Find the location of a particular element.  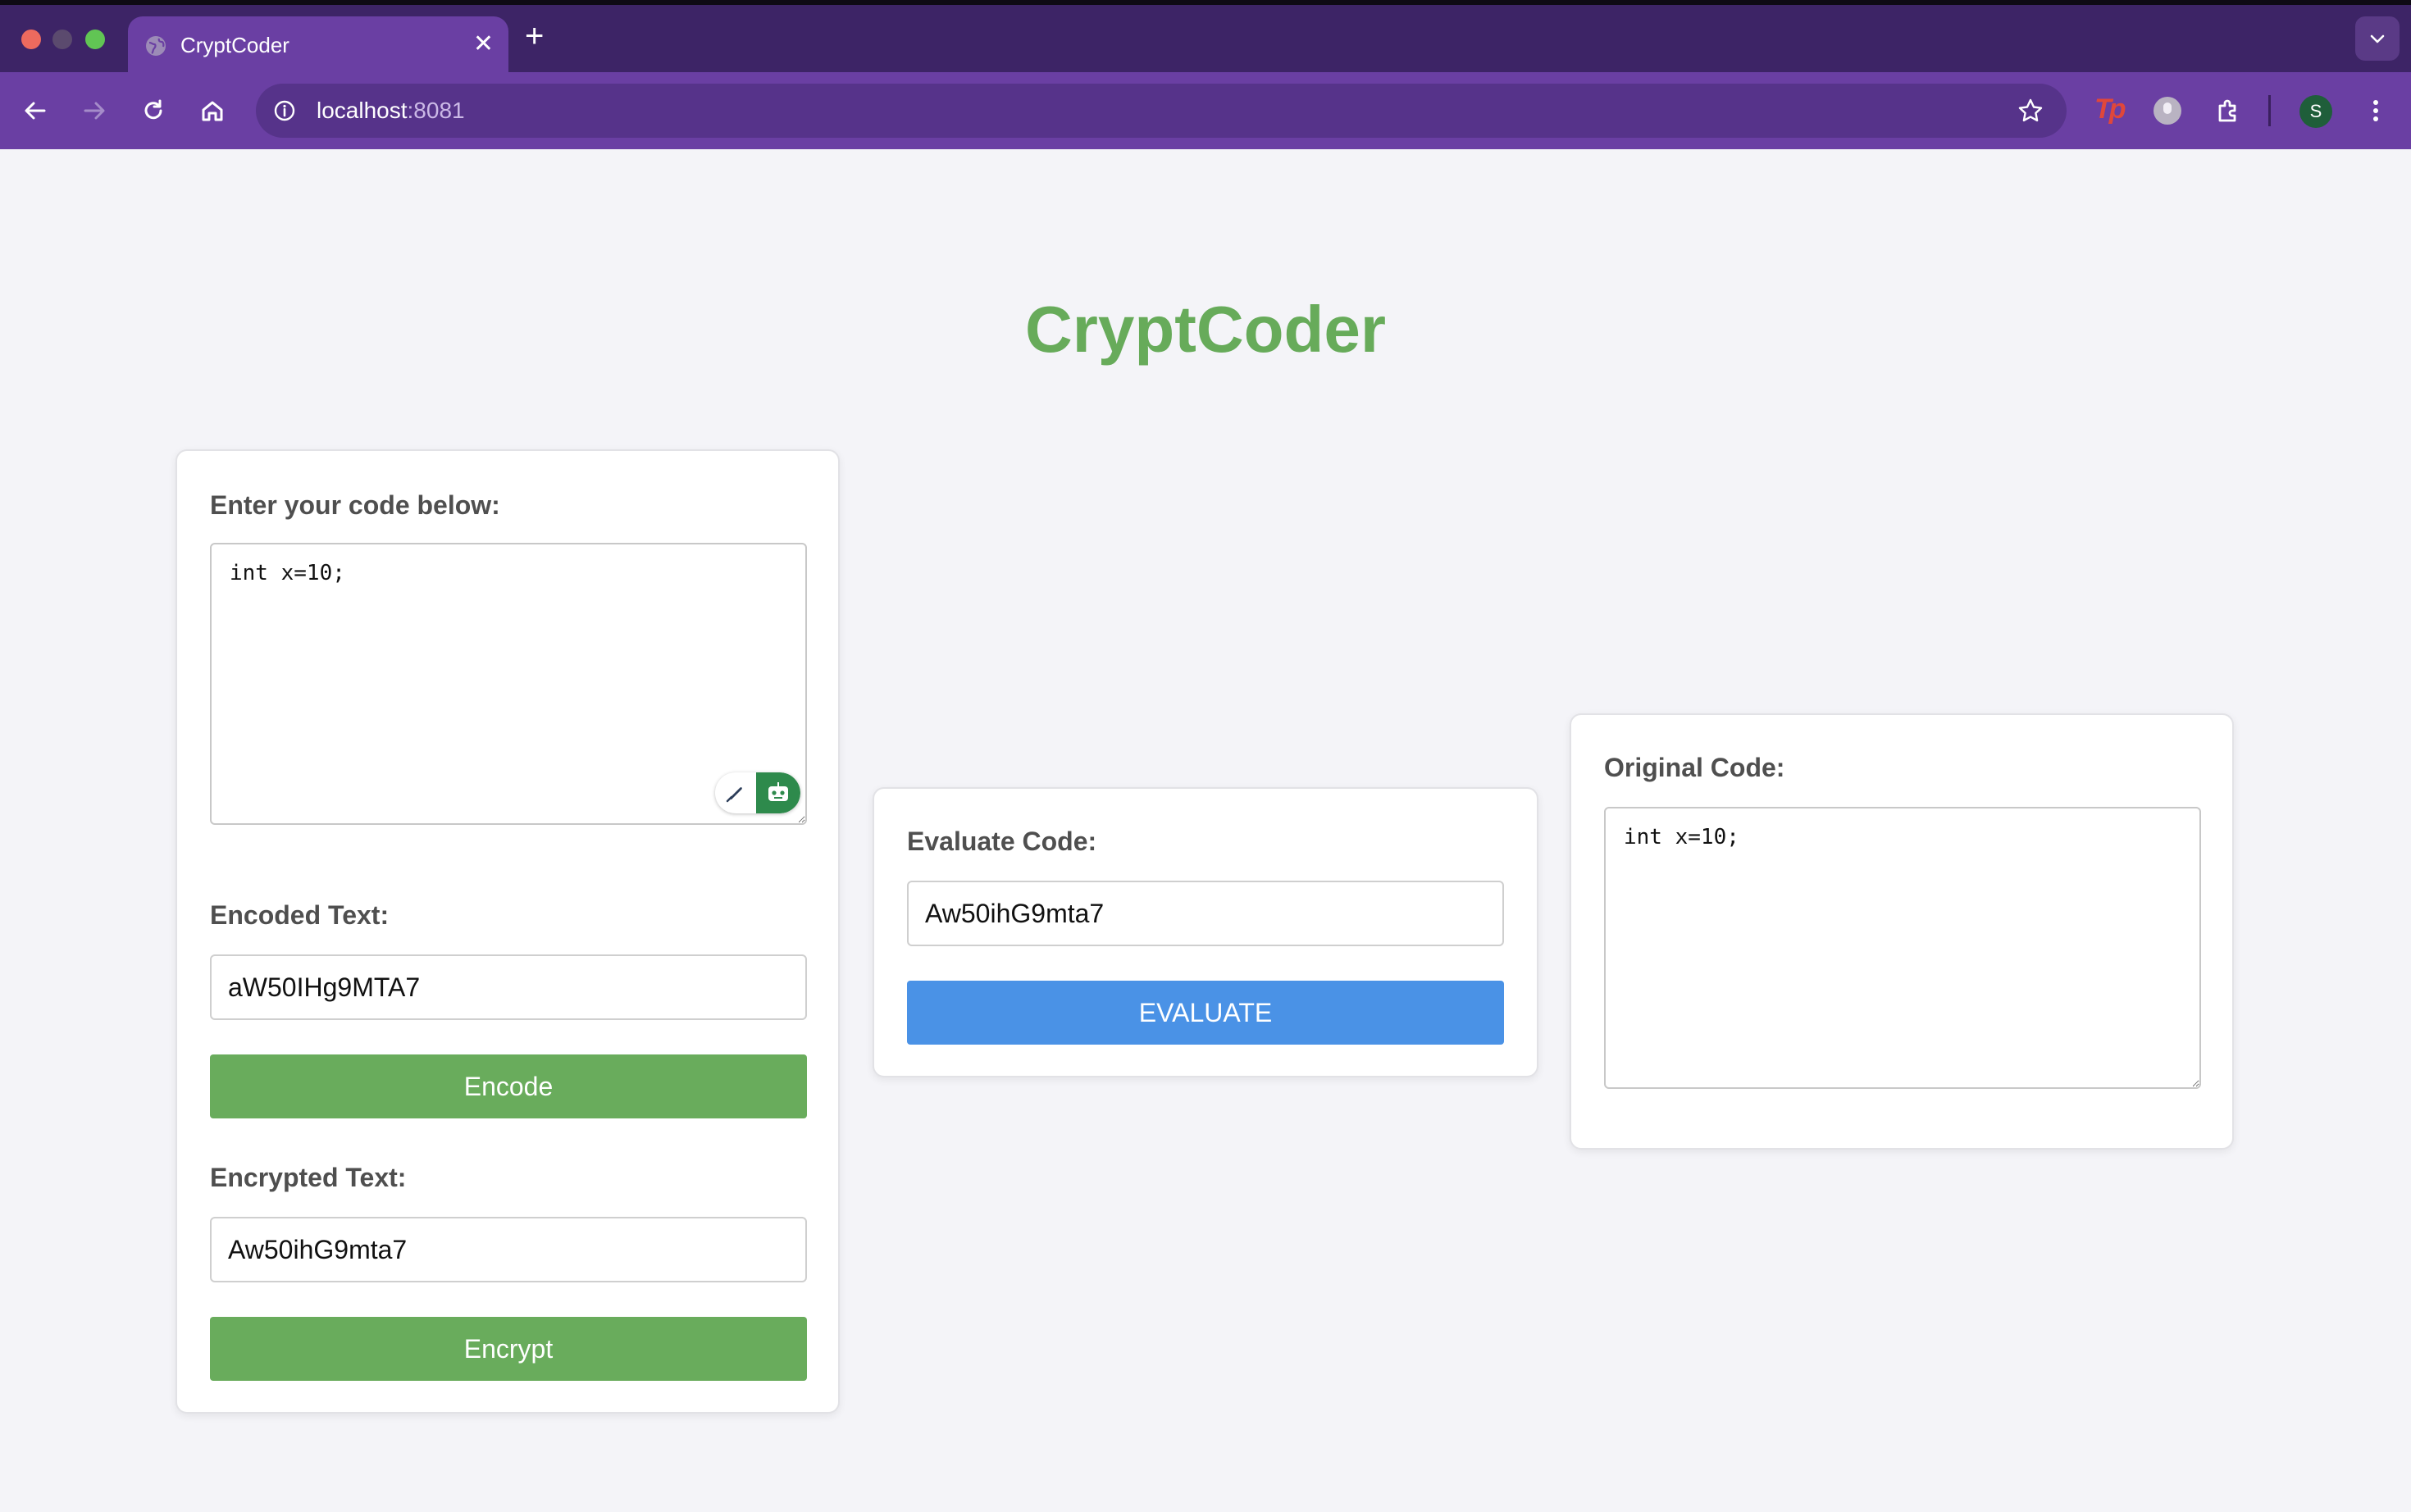

evaluate-card: Evaluate Code: EVALUATE is located at coordinates (1205, 932).